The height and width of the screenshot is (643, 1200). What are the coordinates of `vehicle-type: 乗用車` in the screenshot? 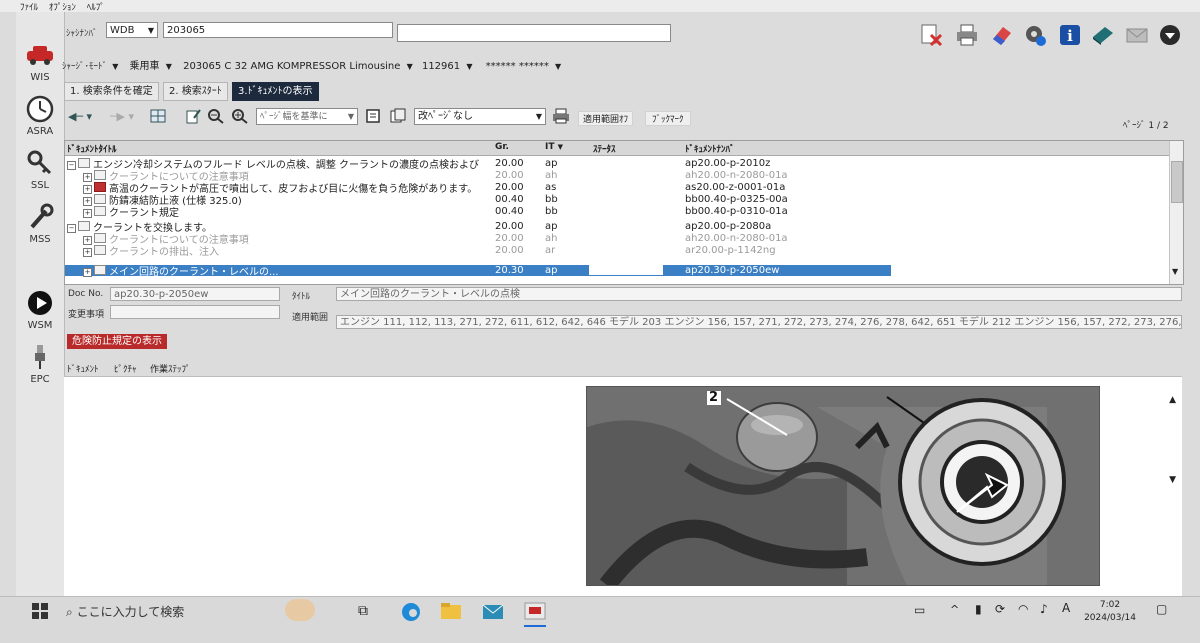 It's located at (145, 66).